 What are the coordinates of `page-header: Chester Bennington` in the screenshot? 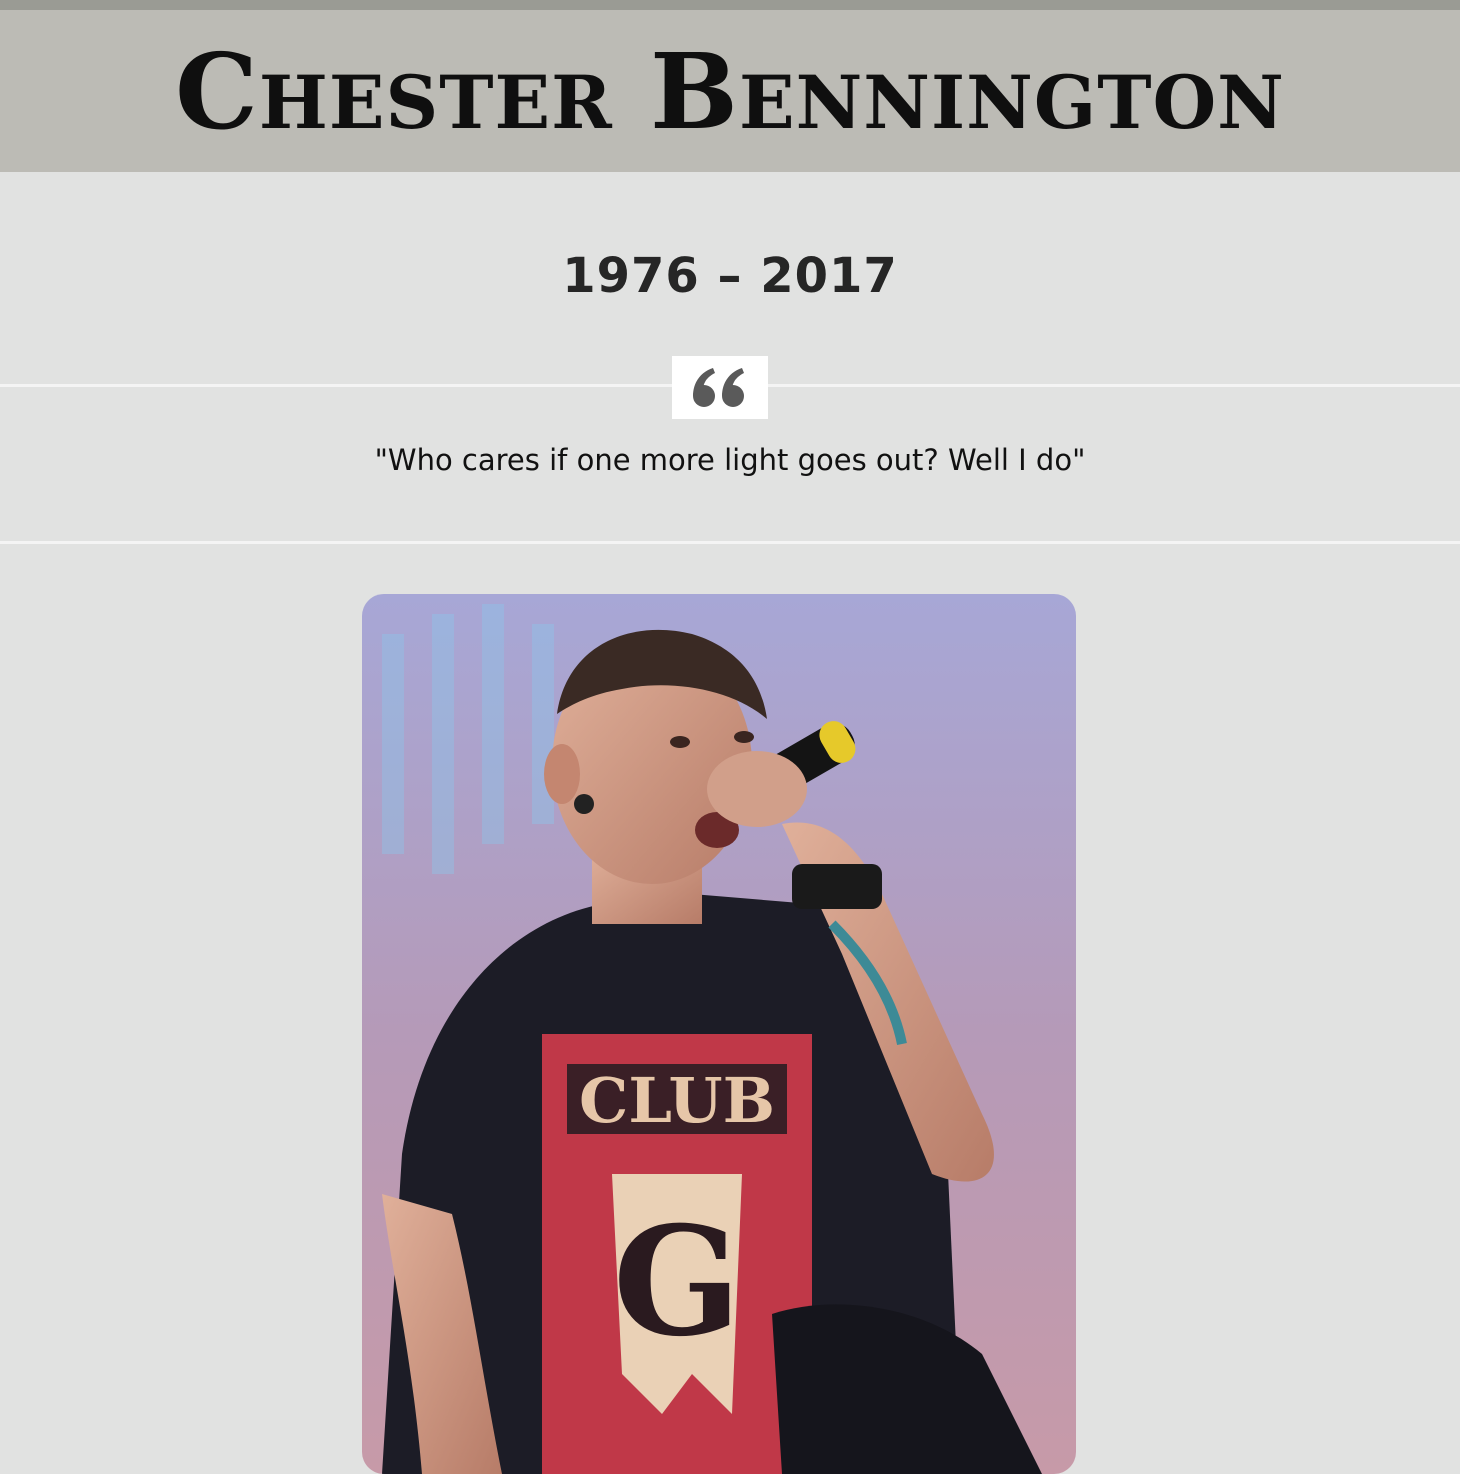 It's located at (730, 91).